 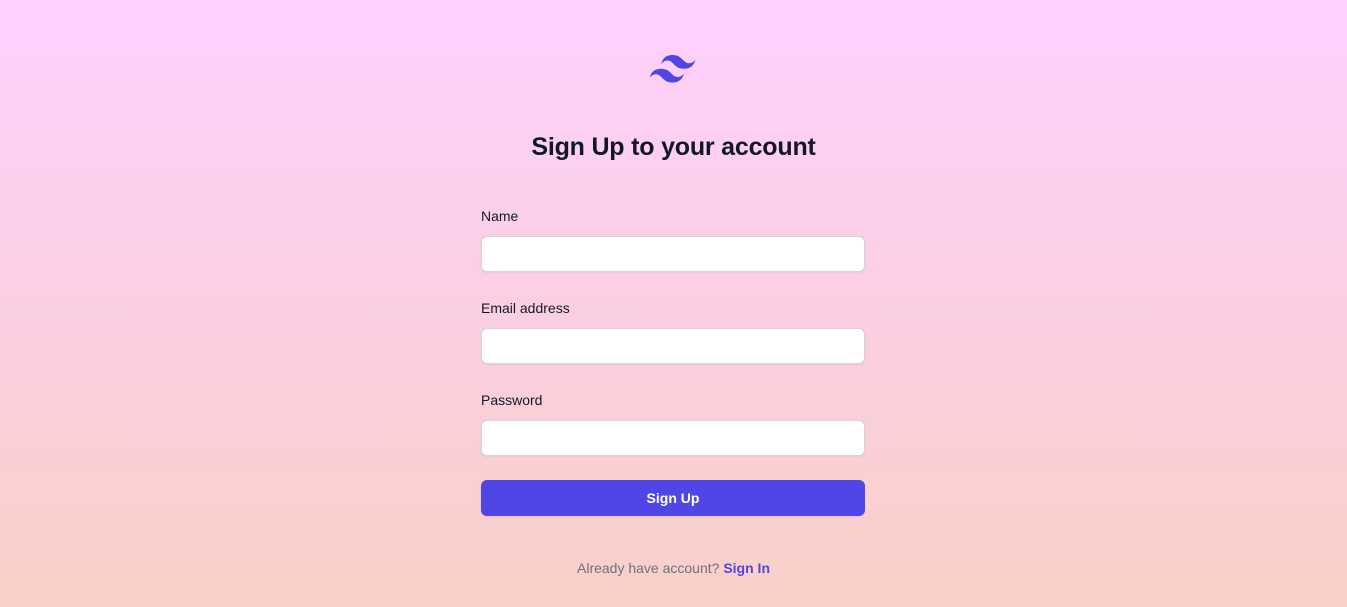 I want to click on page-title: Sign Up to your account, so click(x=673, y=147).